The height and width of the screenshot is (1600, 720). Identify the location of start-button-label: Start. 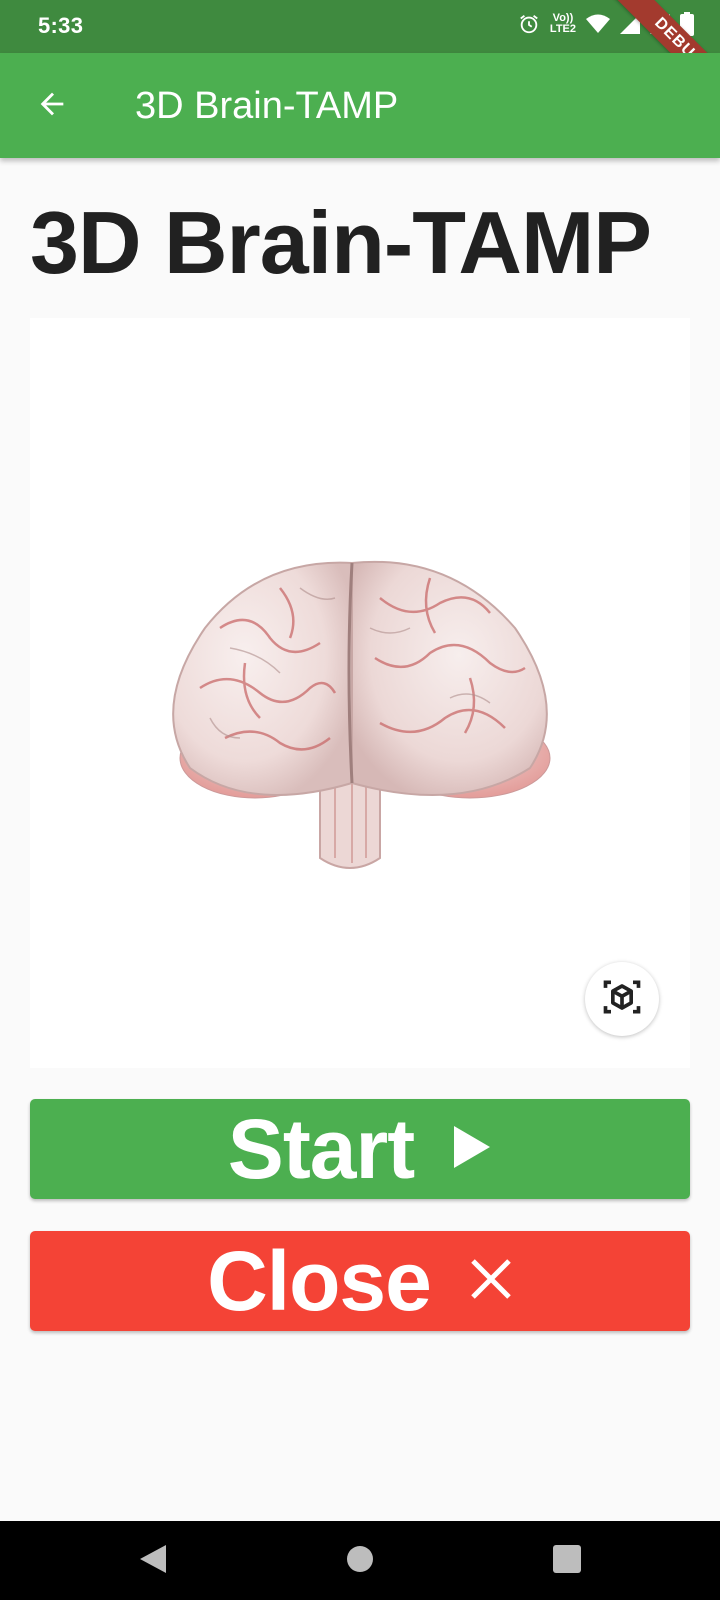
(321, 1149).